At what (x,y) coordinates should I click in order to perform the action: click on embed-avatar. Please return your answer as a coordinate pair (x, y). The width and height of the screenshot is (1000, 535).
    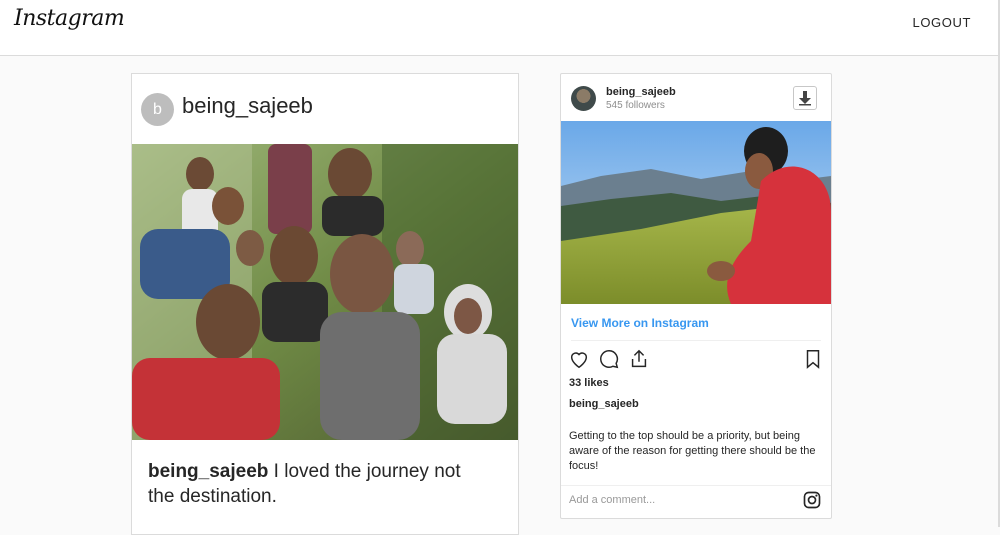
    Looking at the image, I should click on (583, 98).